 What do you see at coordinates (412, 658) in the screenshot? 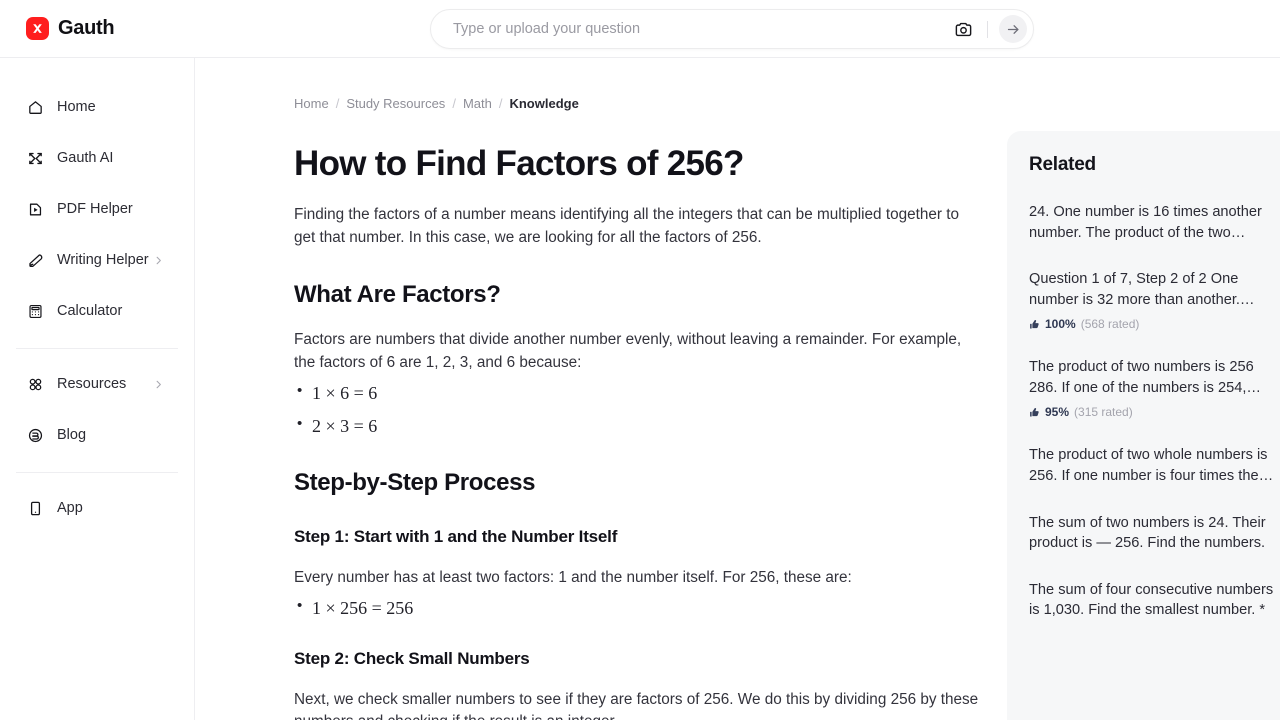
I see `step2-heading: Step 2: Check Small Numbers` at bounding box center [412, 658].